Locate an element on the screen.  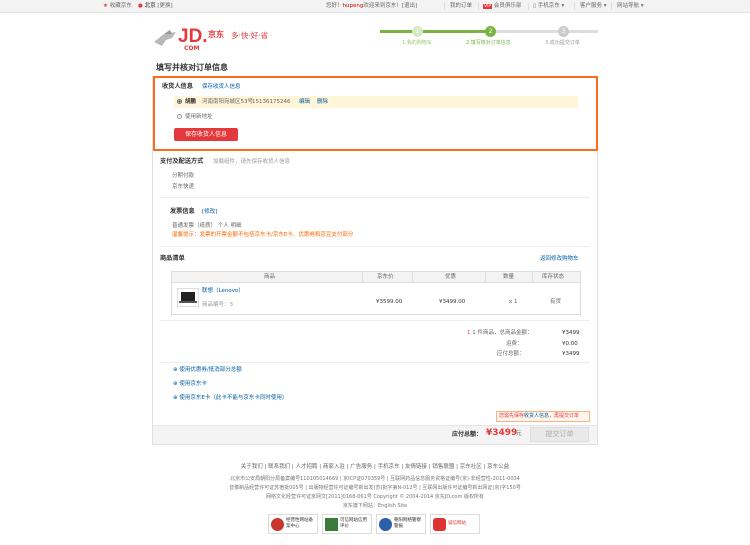
product-qty: x 1 is located at coordinates (513, 302).